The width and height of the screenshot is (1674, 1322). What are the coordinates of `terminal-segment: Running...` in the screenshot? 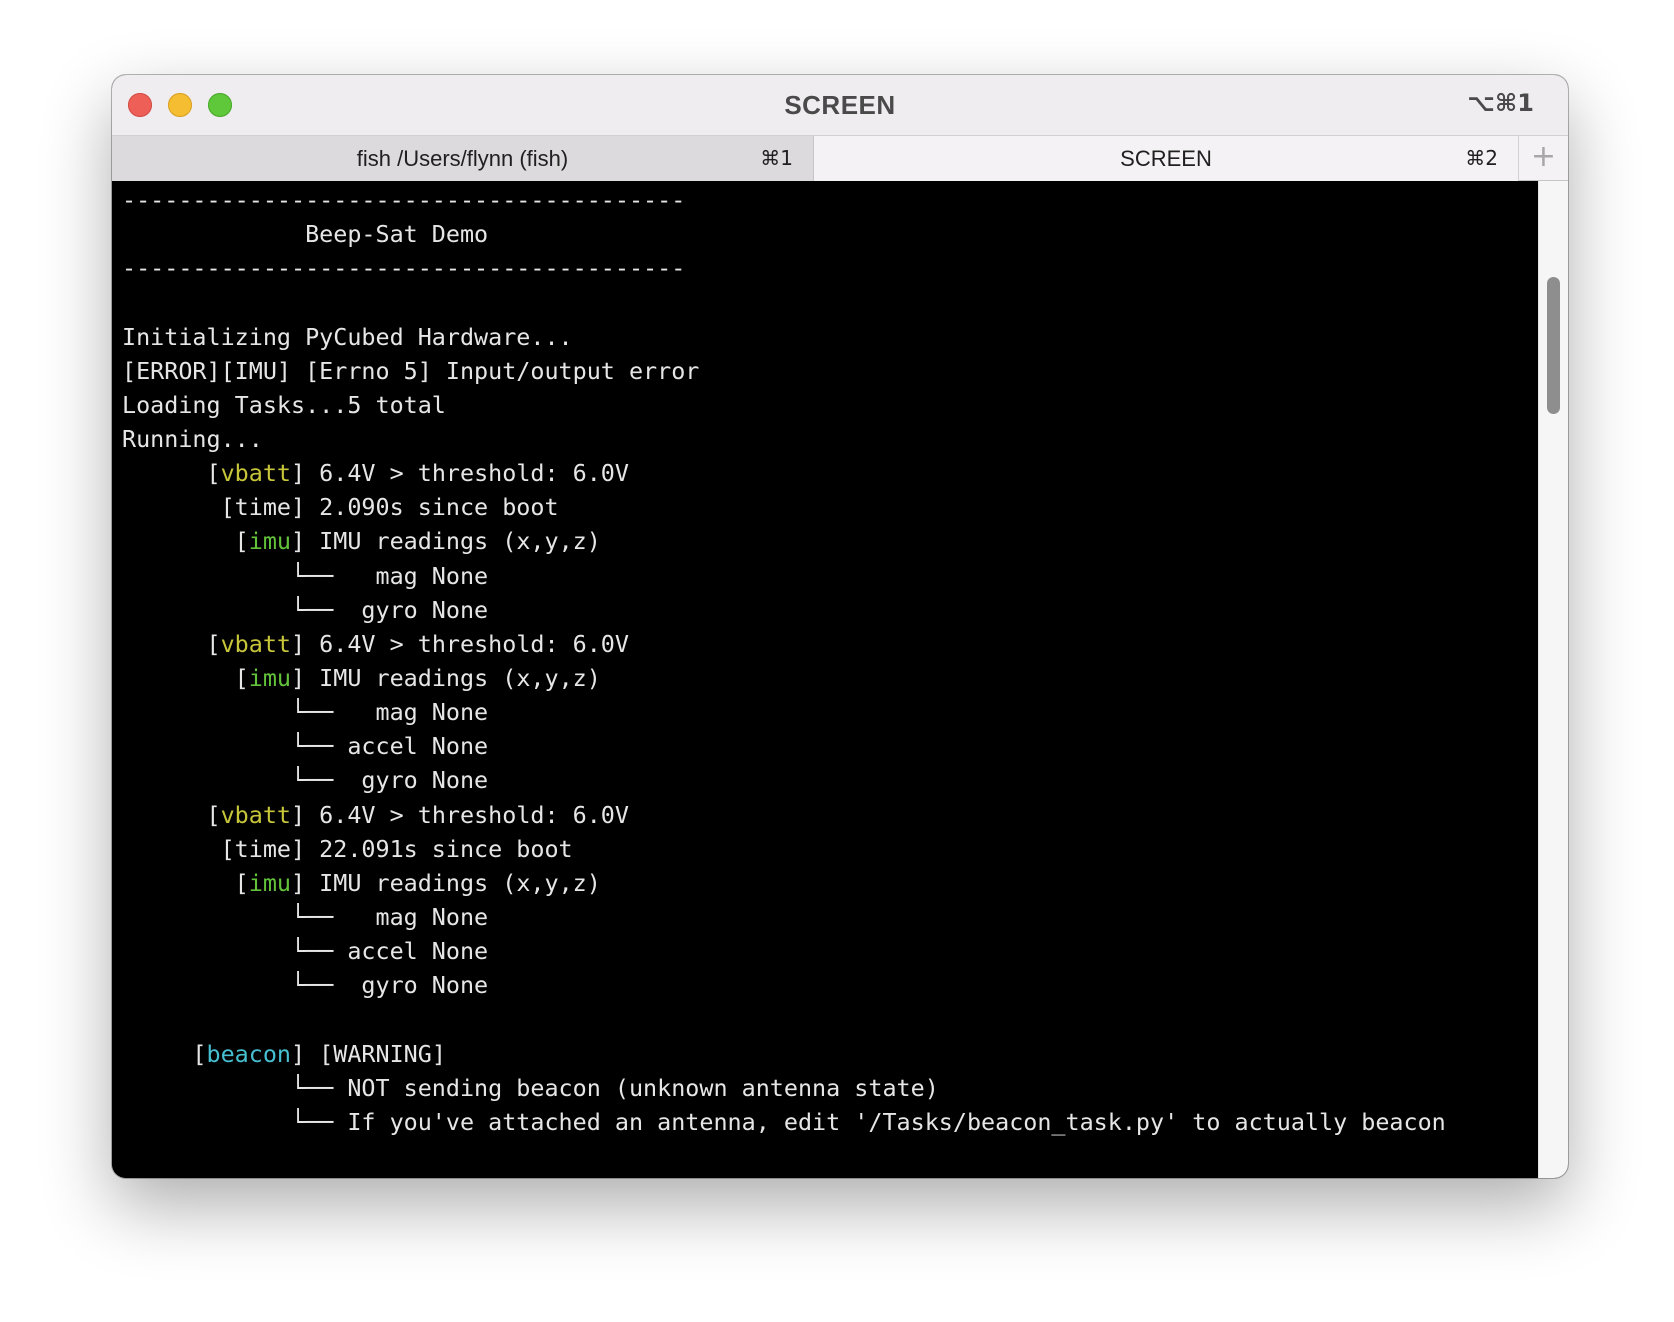 It's located at (192, 438).